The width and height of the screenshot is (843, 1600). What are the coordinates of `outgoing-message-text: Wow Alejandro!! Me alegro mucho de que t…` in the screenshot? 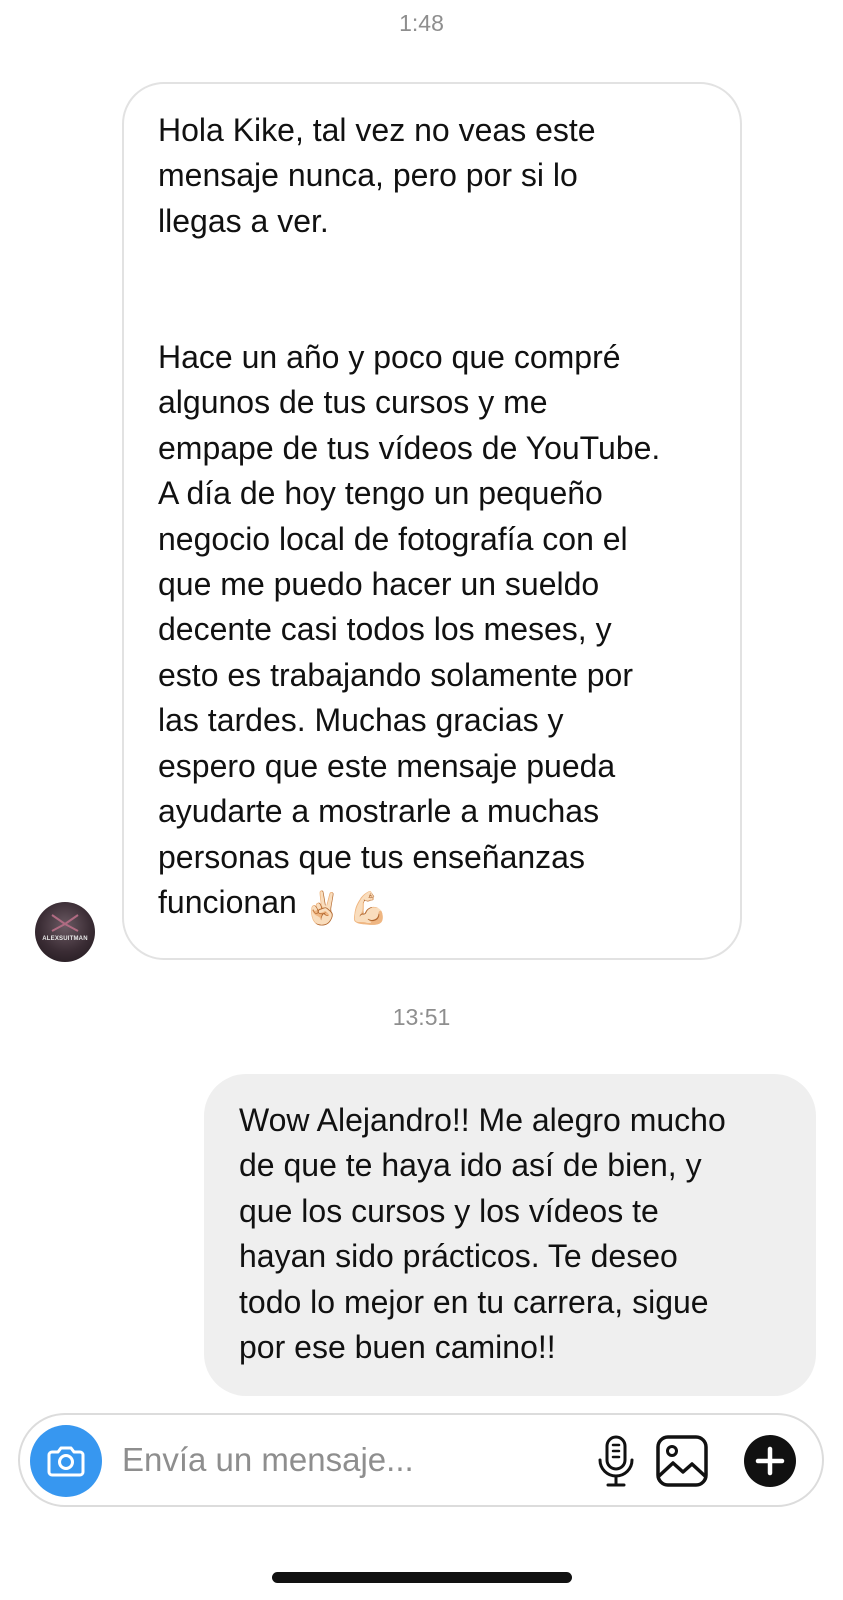 It's located at (482, 1234).